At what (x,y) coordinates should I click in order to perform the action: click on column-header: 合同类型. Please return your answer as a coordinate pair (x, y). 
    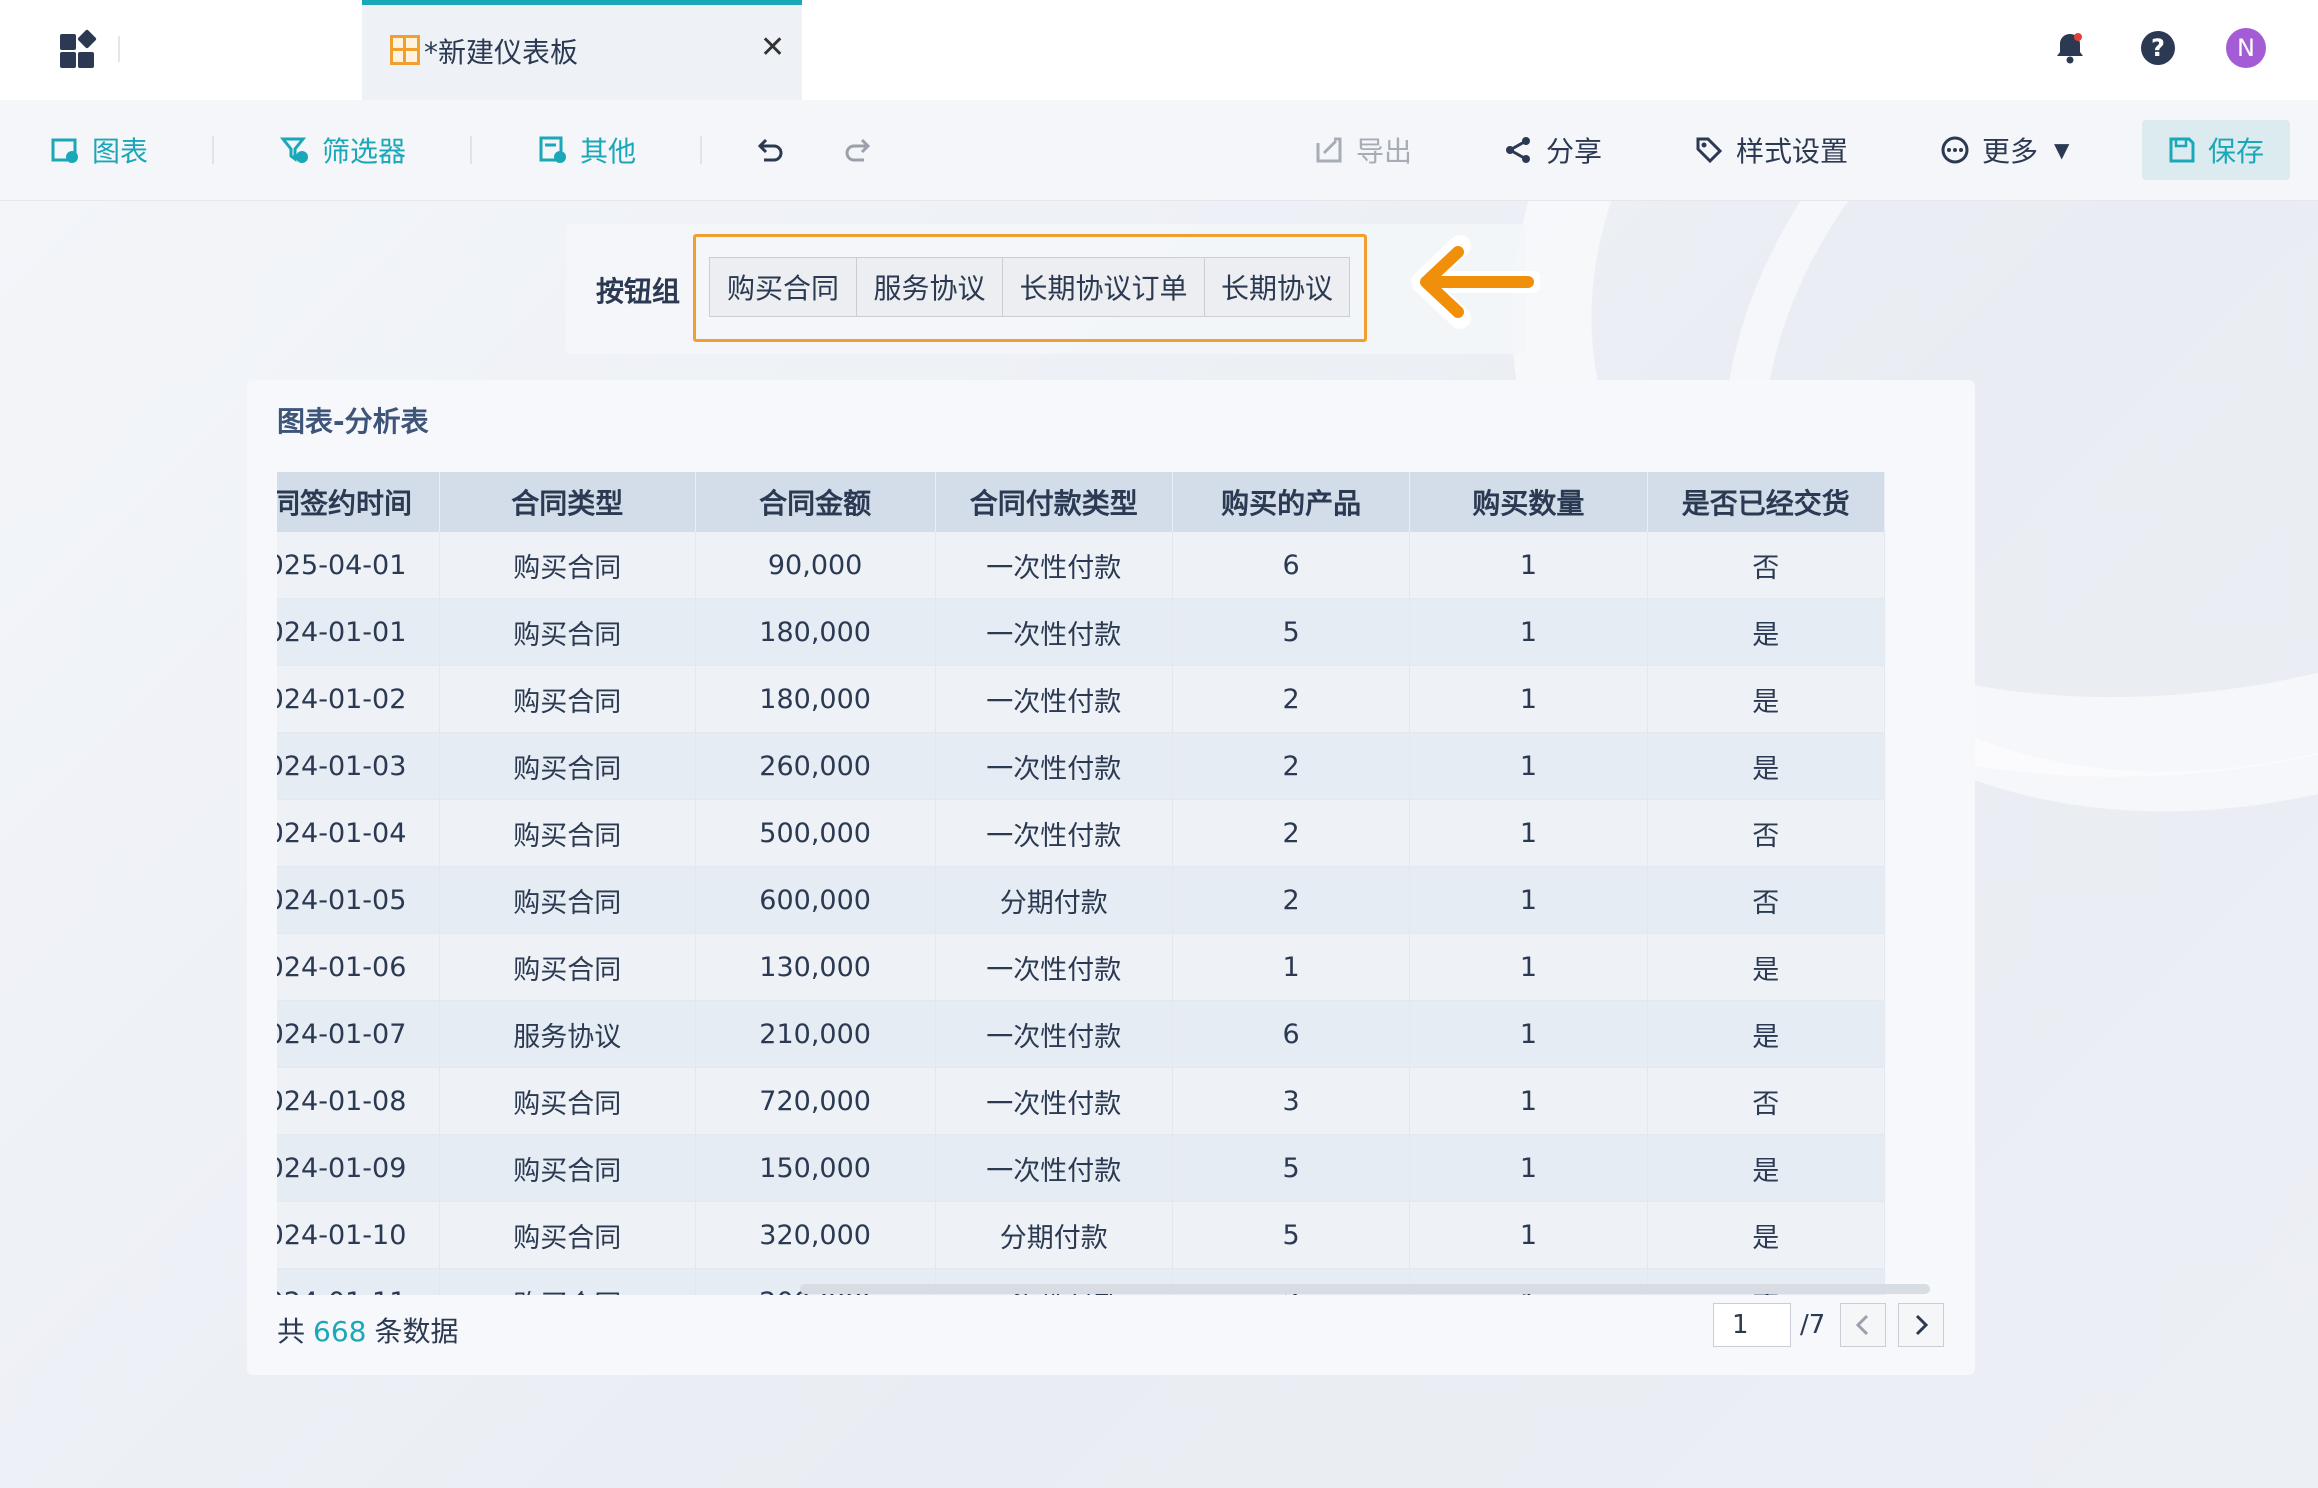
    Looking at the image, I should click on (567, 502).